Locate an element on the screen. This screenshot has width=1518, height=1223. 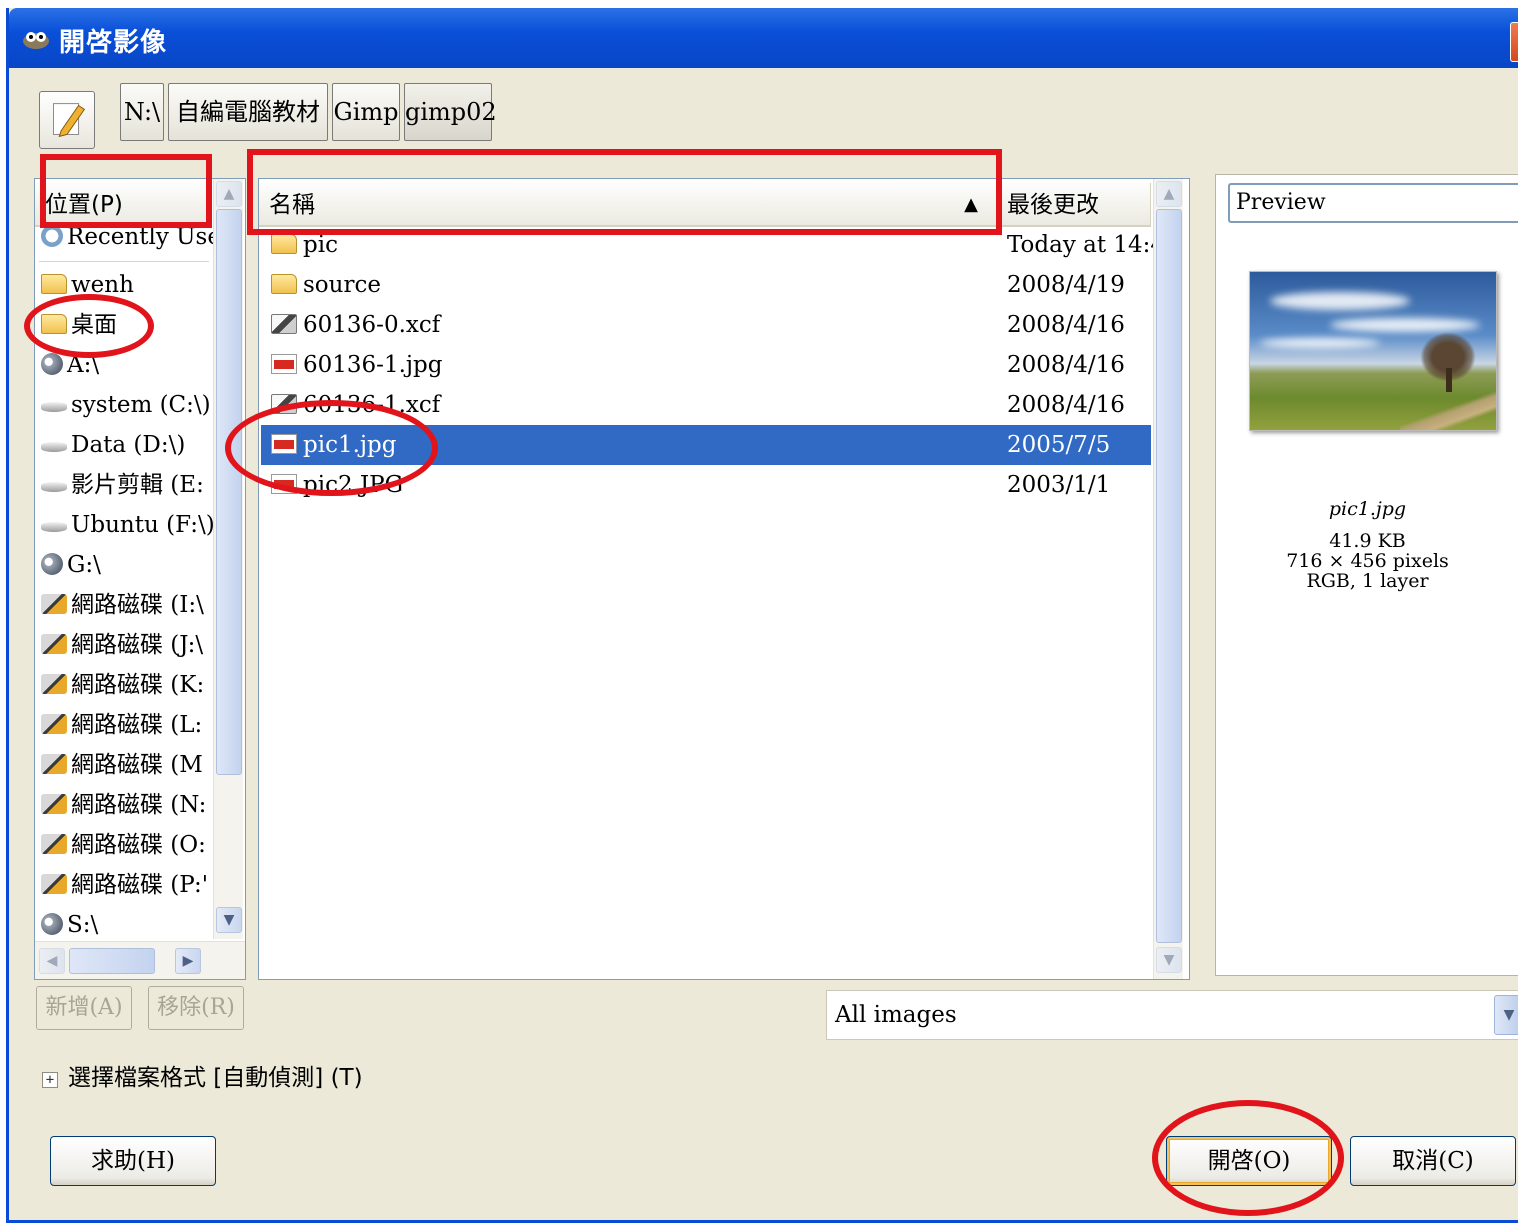
pencil-icon is located at coordinates (69, 120).